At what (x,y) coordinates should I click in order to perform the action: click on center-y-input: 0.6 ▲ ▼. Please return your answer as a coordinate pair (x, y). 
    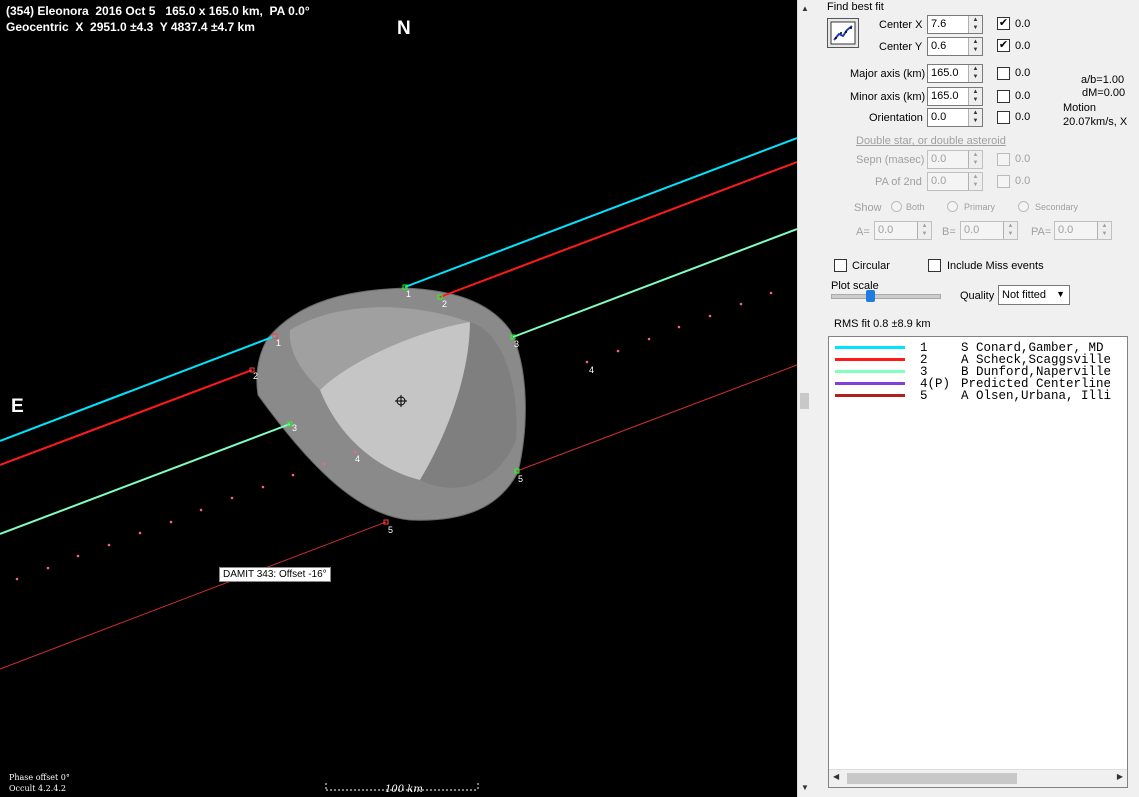
    Looking at the image, I should click on (955, 46).